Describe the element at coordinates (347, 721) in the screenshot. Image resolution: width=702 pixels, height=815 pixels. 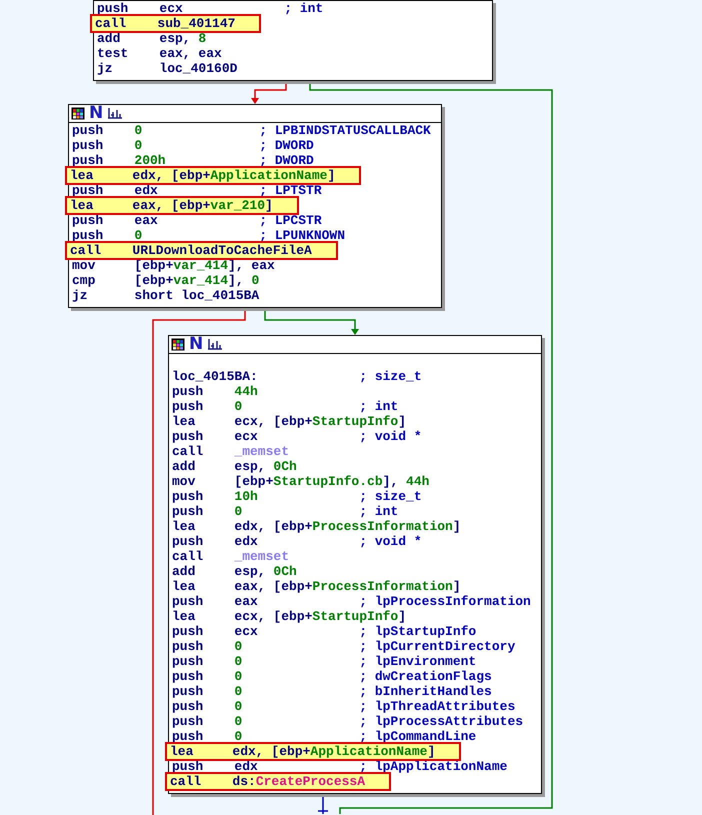
I see `code-line: push 0 ; lpProcessAttributes` at that location.